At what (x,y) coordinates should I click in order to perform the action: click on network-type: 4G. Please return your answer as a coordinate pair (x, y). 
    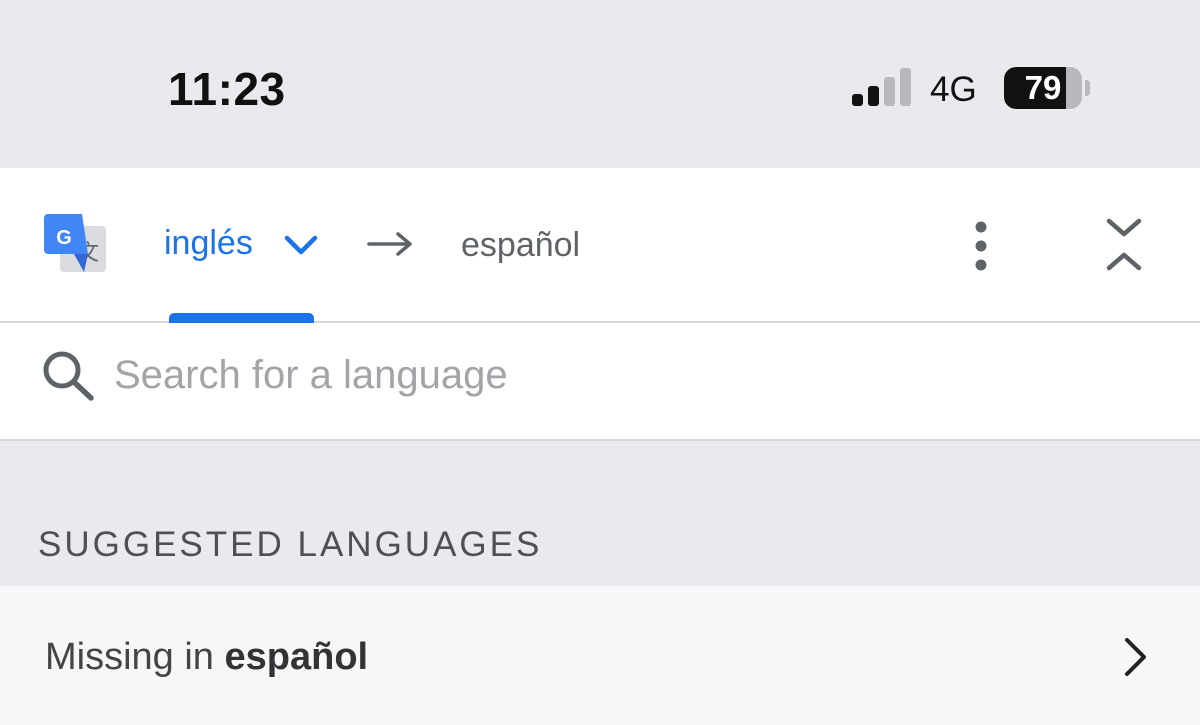
    Looking at the image, I should click on (953, 89).